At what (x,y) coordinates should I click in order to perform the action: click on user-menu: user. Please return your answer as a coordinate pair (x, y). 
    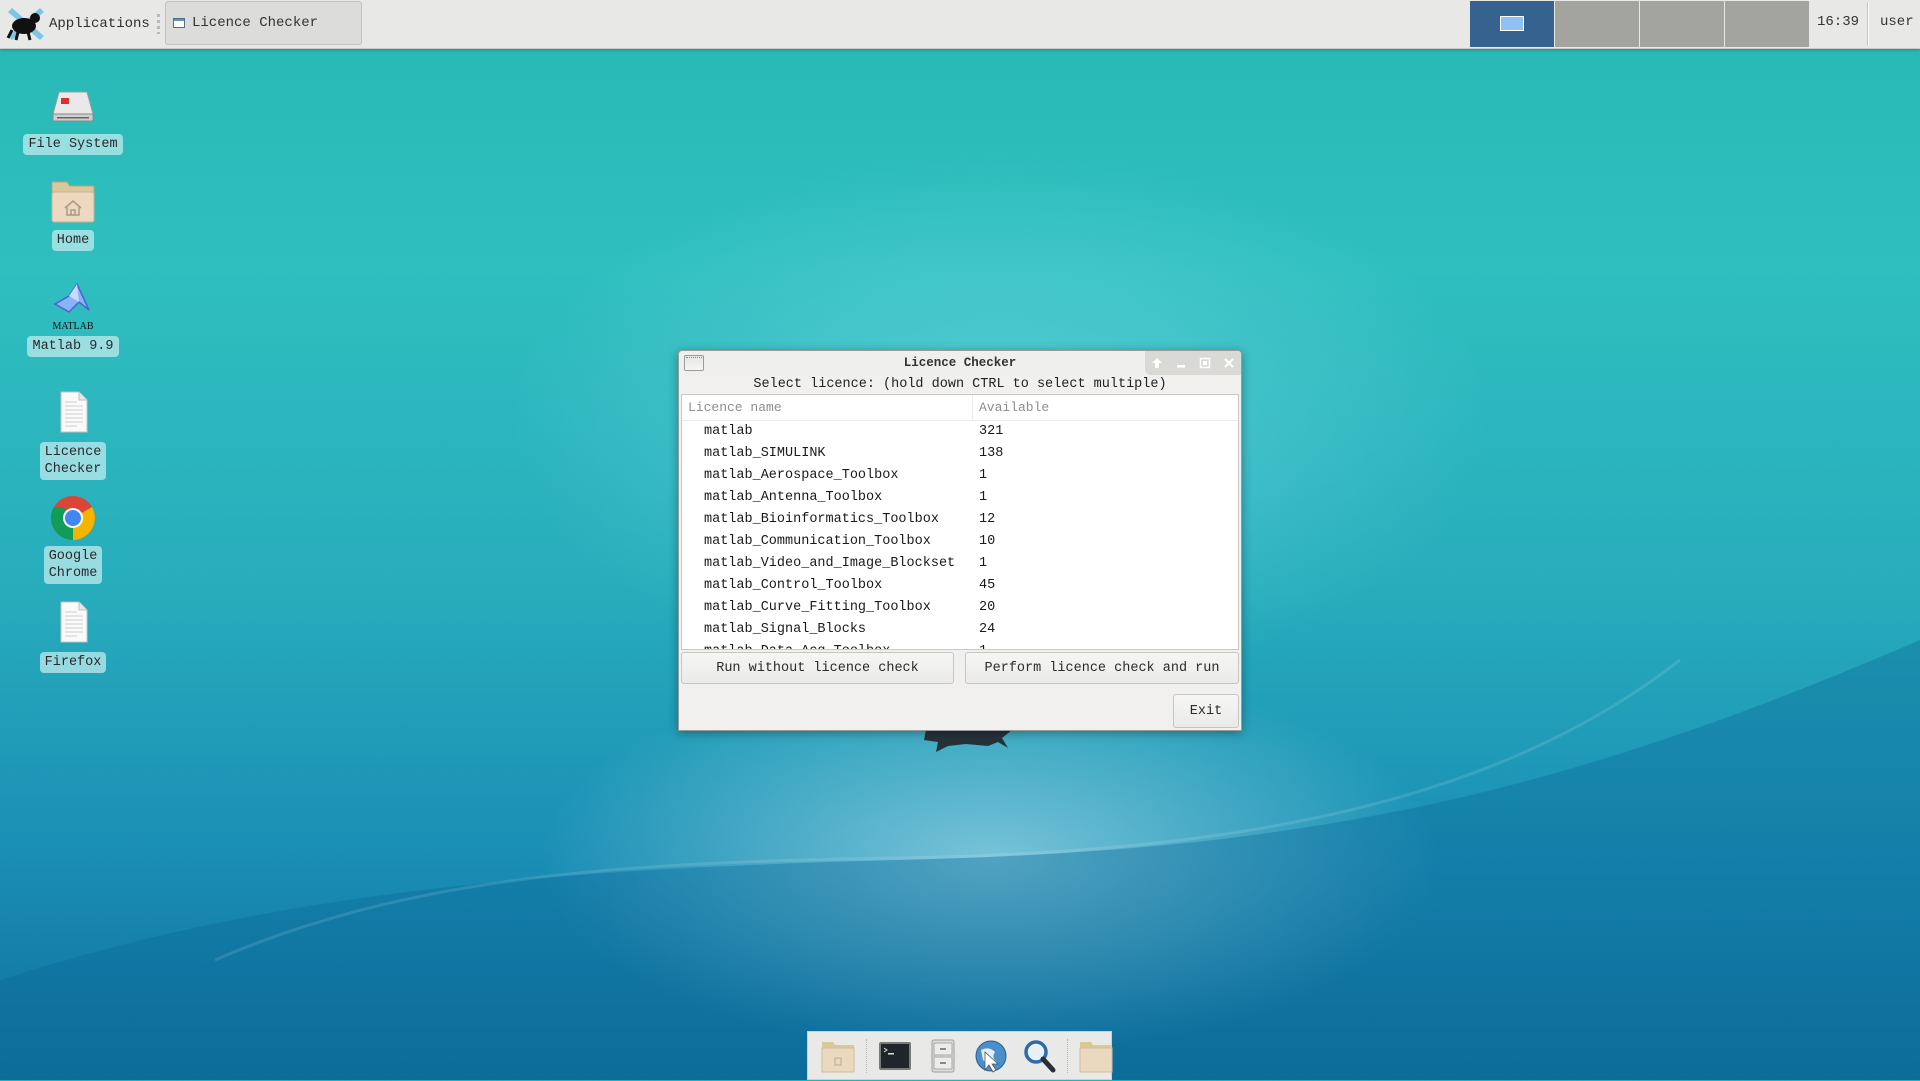
    Looking at the image, I should click on (1897, 22).